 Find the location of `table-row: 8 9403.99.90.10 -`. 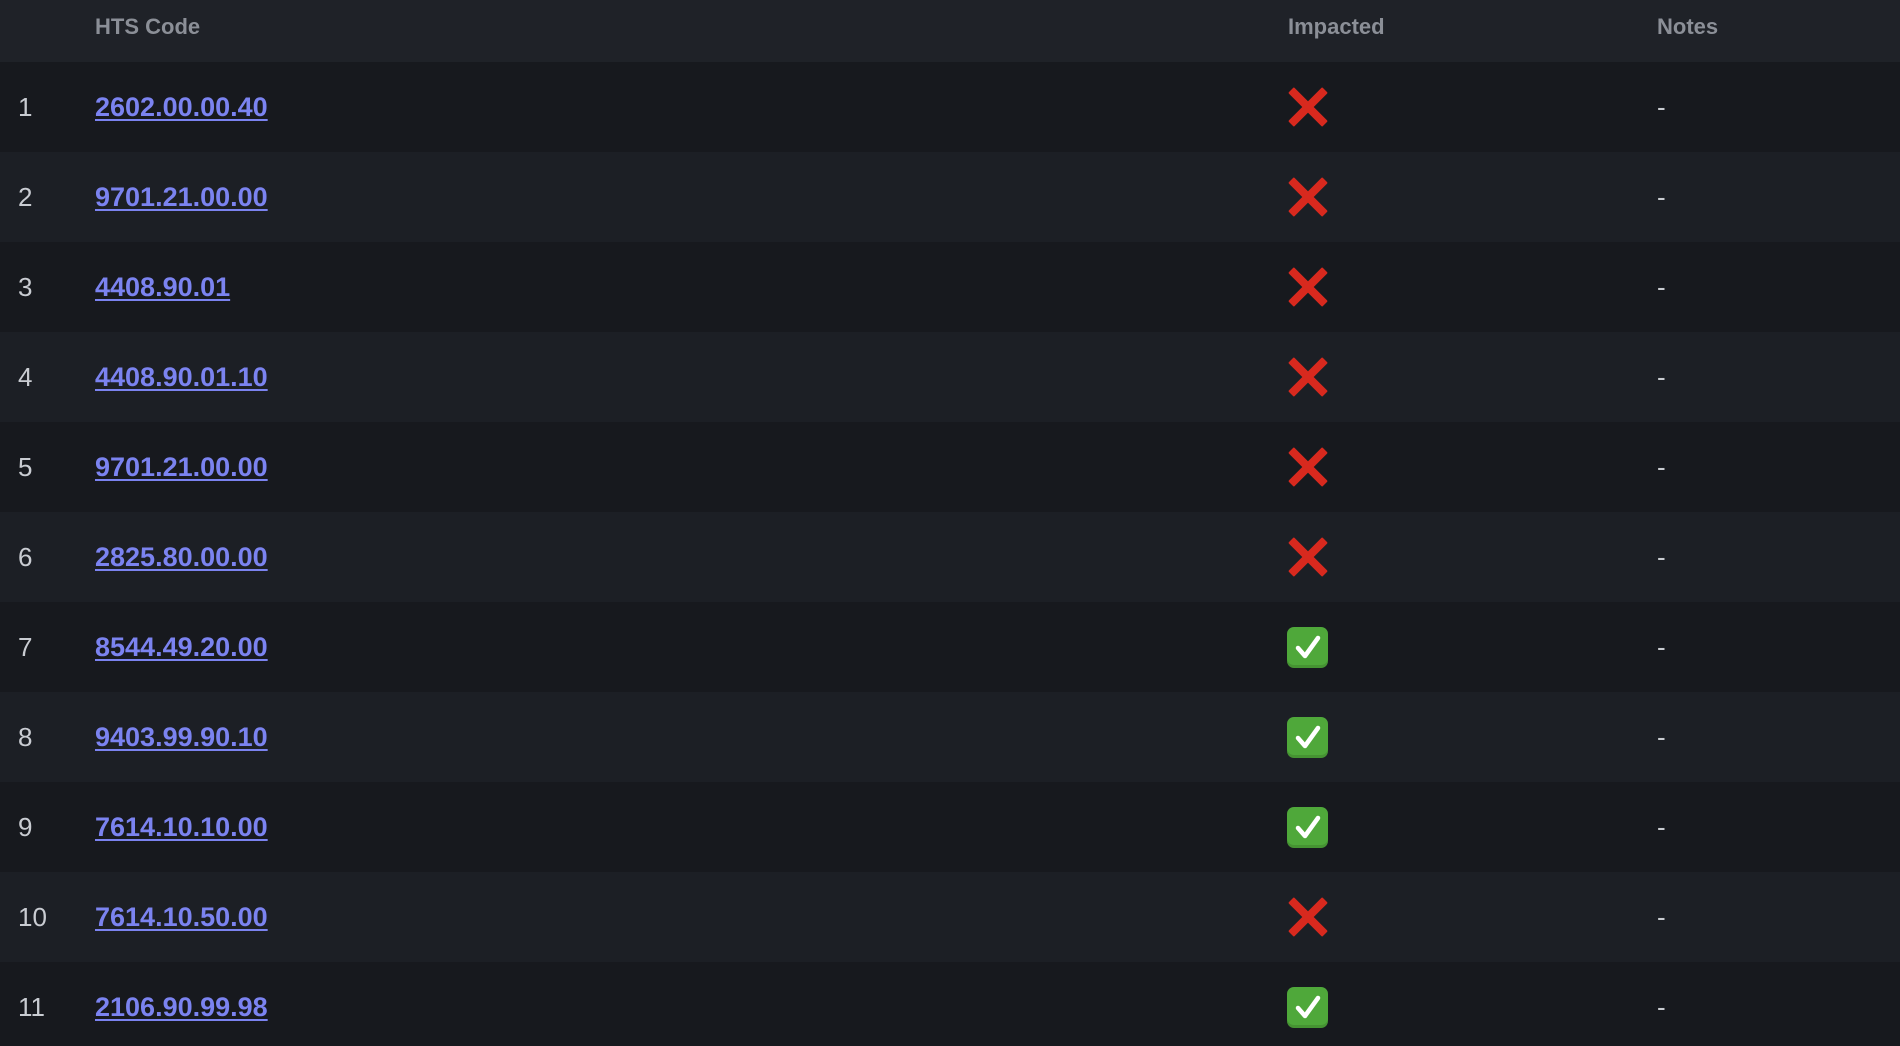

table-row: 8 9403.99.90.10 - is located at coordinates (950, 737).